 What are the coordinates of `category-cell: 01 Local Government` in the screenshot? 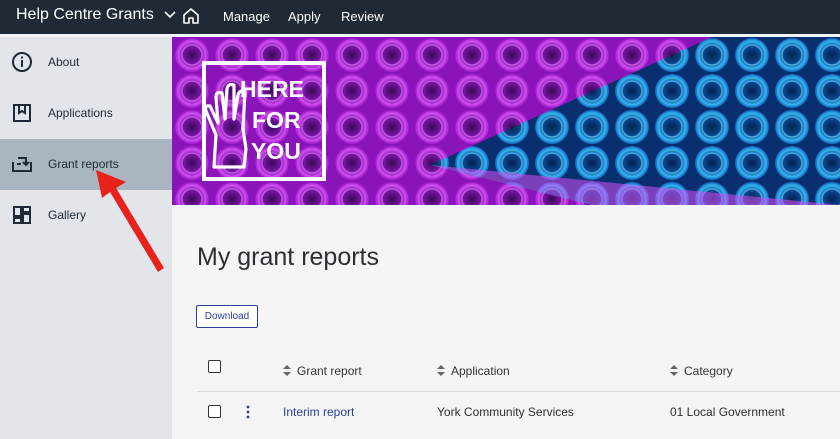 It's located at (727, 412).